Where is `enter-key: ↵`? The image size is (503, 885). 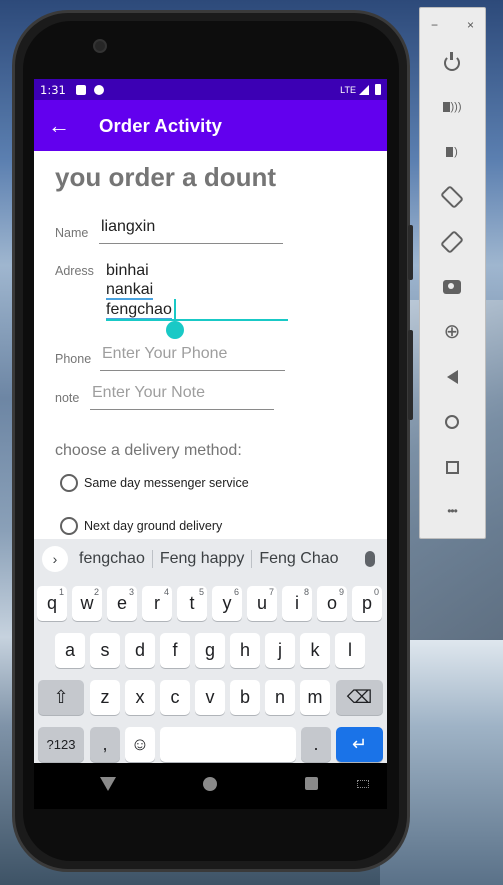 enter-key: ↵ is located at coordinates (359, 744).